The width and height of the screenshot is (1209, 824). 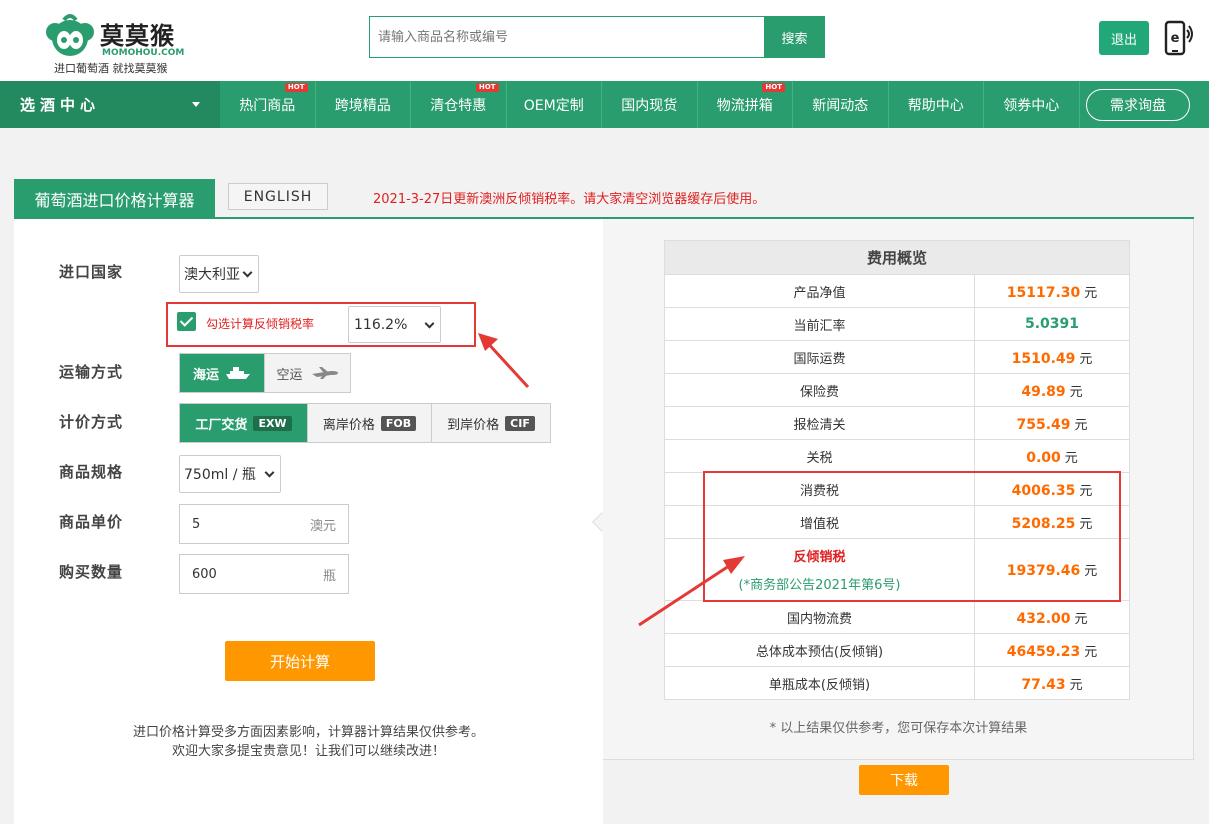 I want to click on fee-name: 总体成本预估(反倾销), so click(x=819, y=650).